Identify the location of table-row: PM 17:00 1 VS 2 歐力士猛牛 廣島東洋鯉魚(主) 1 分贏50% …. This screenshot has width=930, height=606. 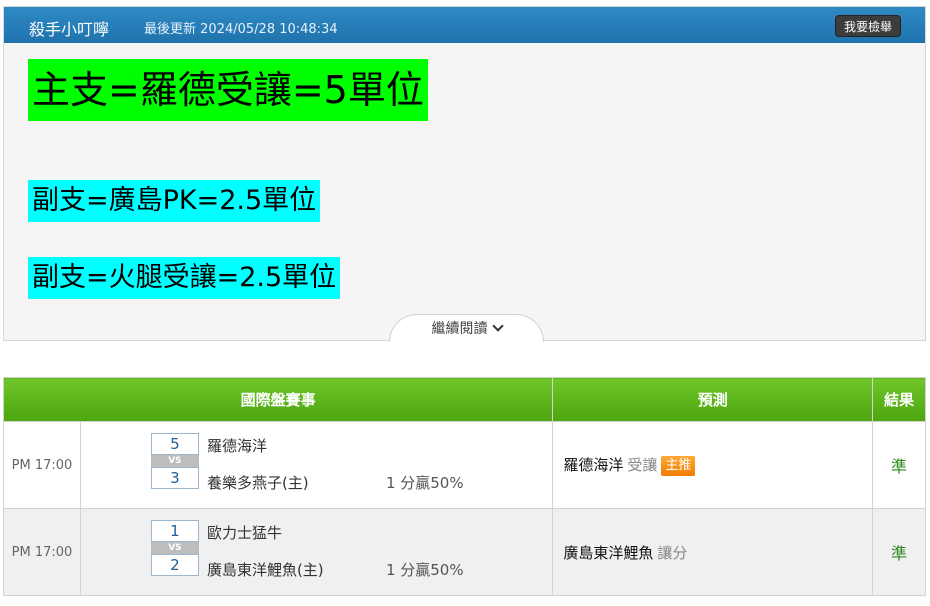
(464, 552).